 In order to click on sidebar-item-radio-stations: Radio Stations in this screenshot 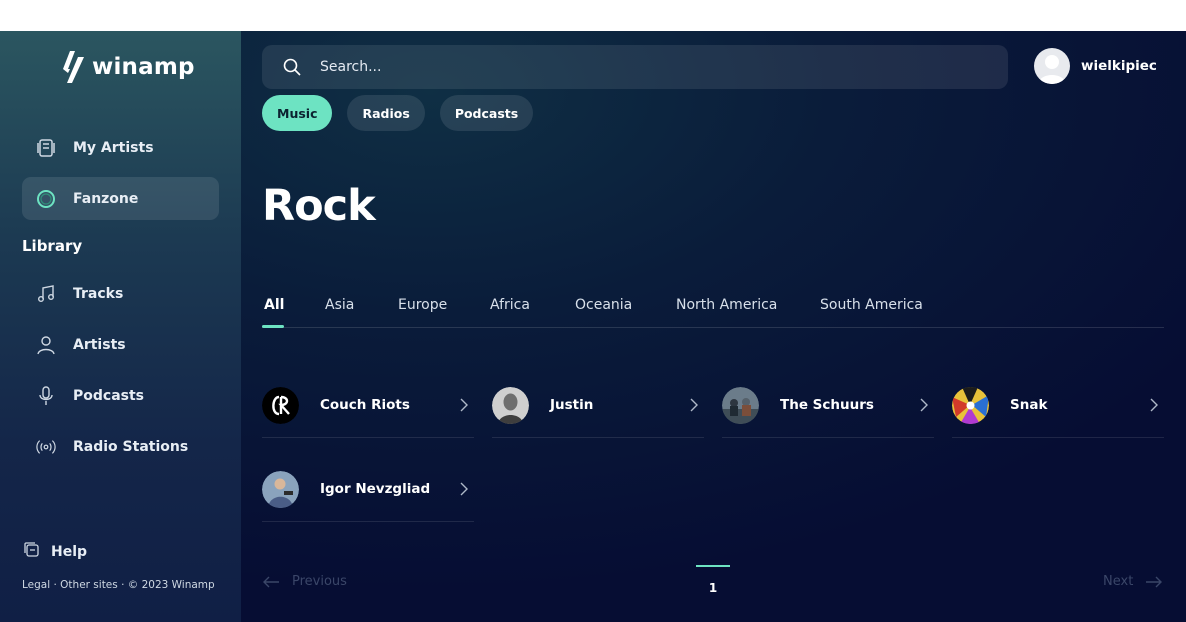, I will do `click(120, 446)`.